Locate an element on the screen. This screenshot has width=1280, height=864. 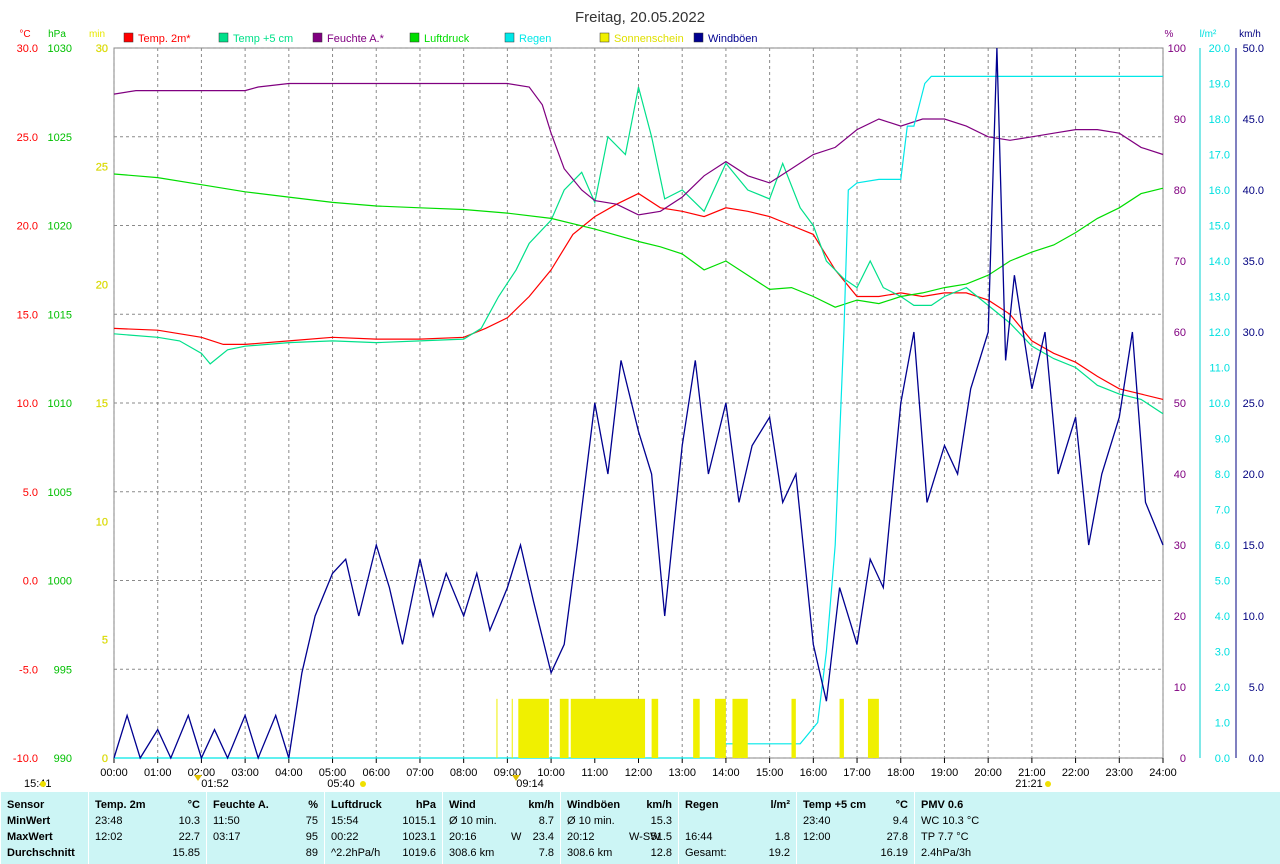
stats-cell-value: 75 is located at coordinates (311, 821).